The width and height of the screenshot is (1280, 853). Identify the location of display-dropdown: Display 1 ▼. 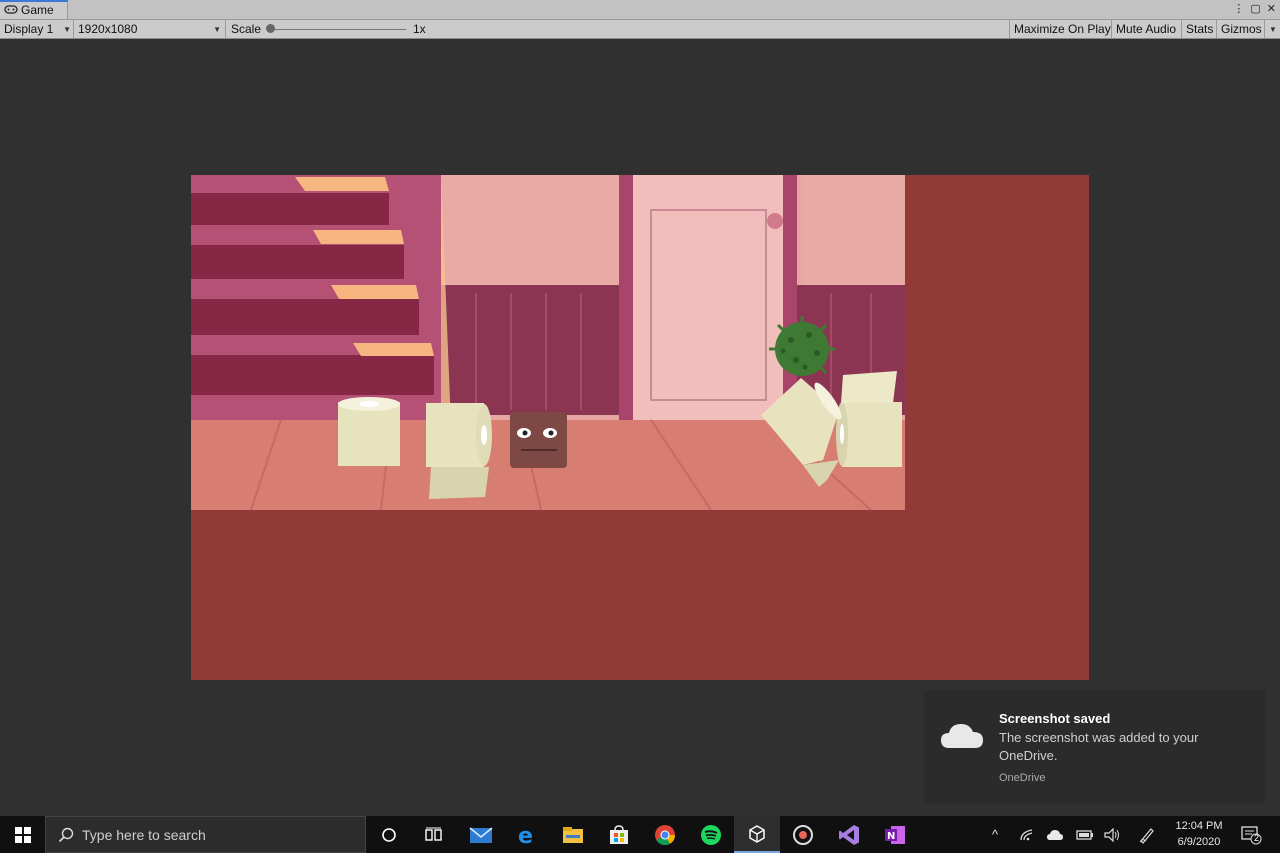
(37, 29).